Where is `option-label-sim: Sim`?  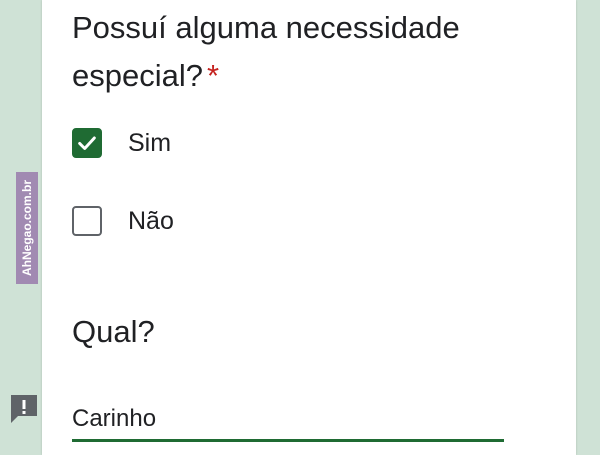 option-label-sim: Sim is located at coordinates (150, 142).